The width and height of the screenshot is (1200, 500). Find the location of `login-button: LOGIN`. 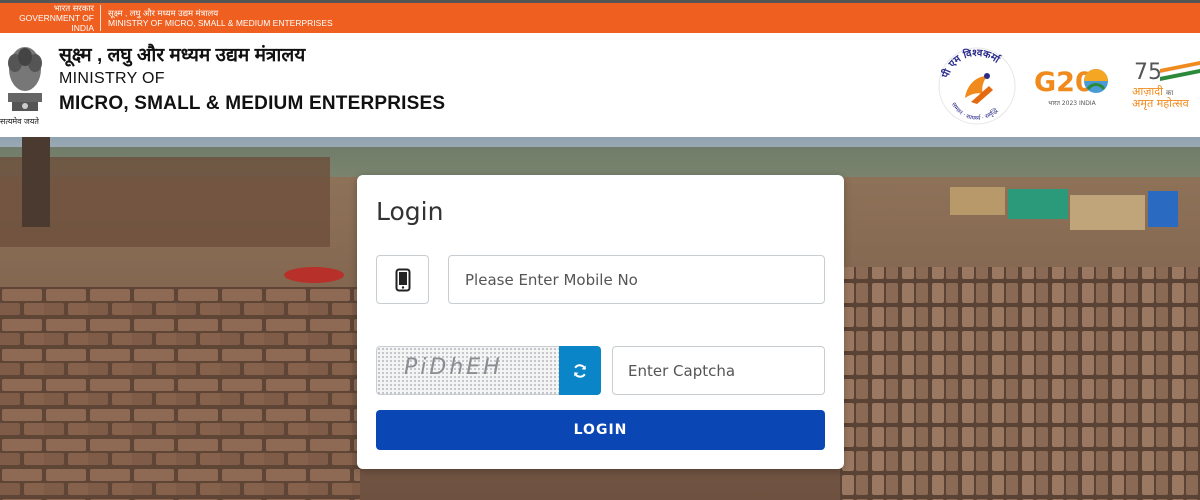

login-button: LOGIN is located at coordinates (600, 430).